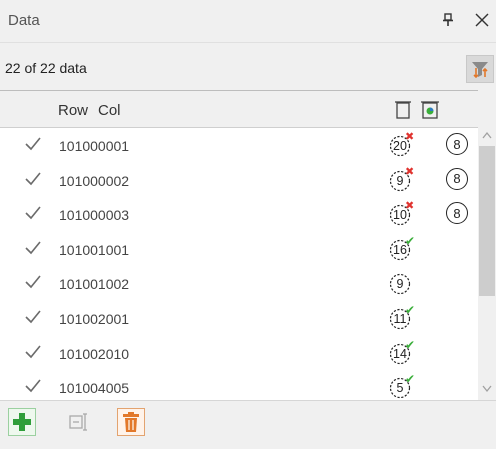 The height and width of the screenshot is (449, 496). What do you see at coordinates (430, 110) in the screenshot?
I see `document-chart-icon` at bounding box center [430, 110].